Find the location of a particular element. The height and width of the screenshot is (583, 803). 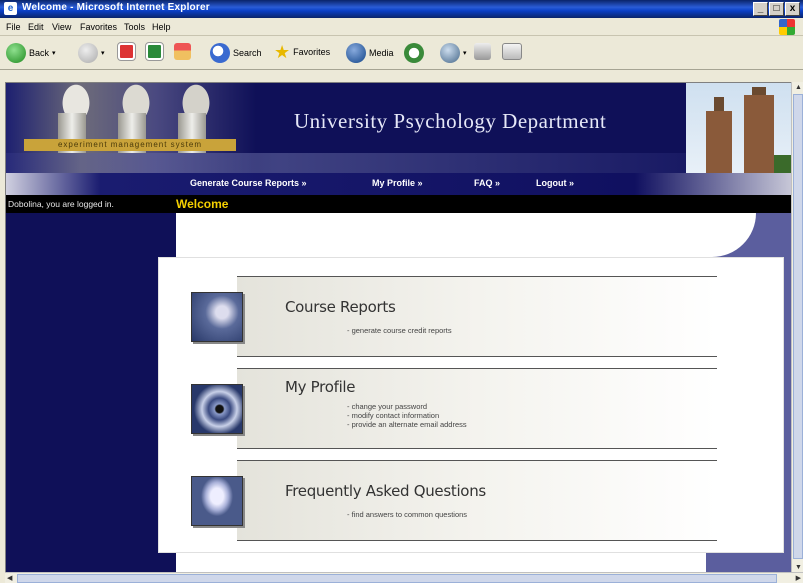

windows-logo-icon is located at coordinates (787, 27).